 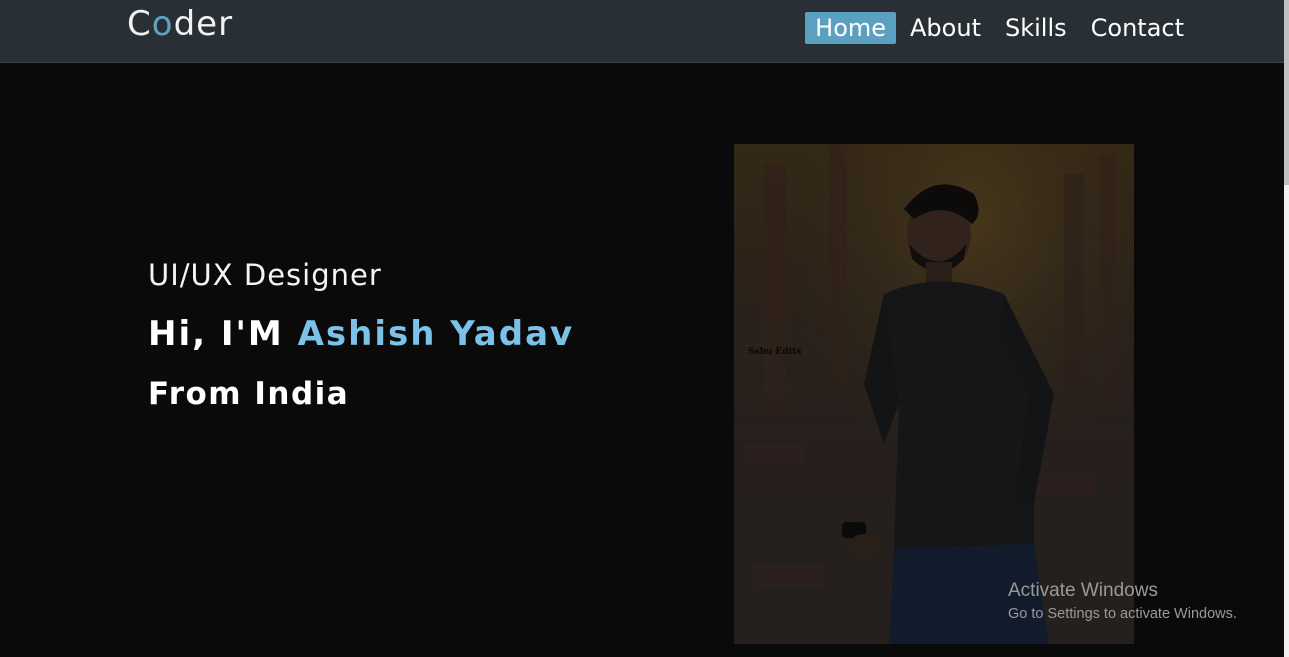 I want to click on hero-role: UI/UX Designer, so click(x=265, y=275).